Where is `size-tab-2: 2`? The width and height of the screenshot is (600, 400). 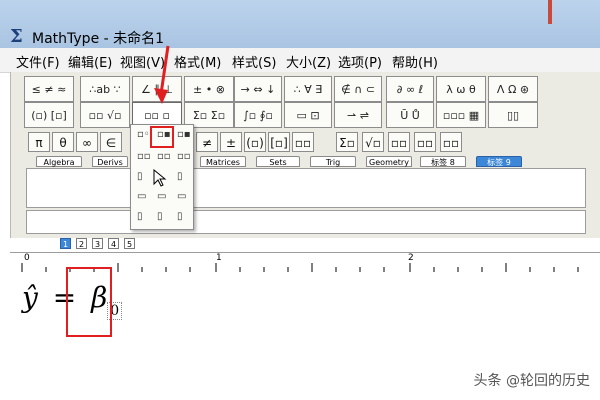
size-tab-2: 2 is located at coordinates (81, 243).